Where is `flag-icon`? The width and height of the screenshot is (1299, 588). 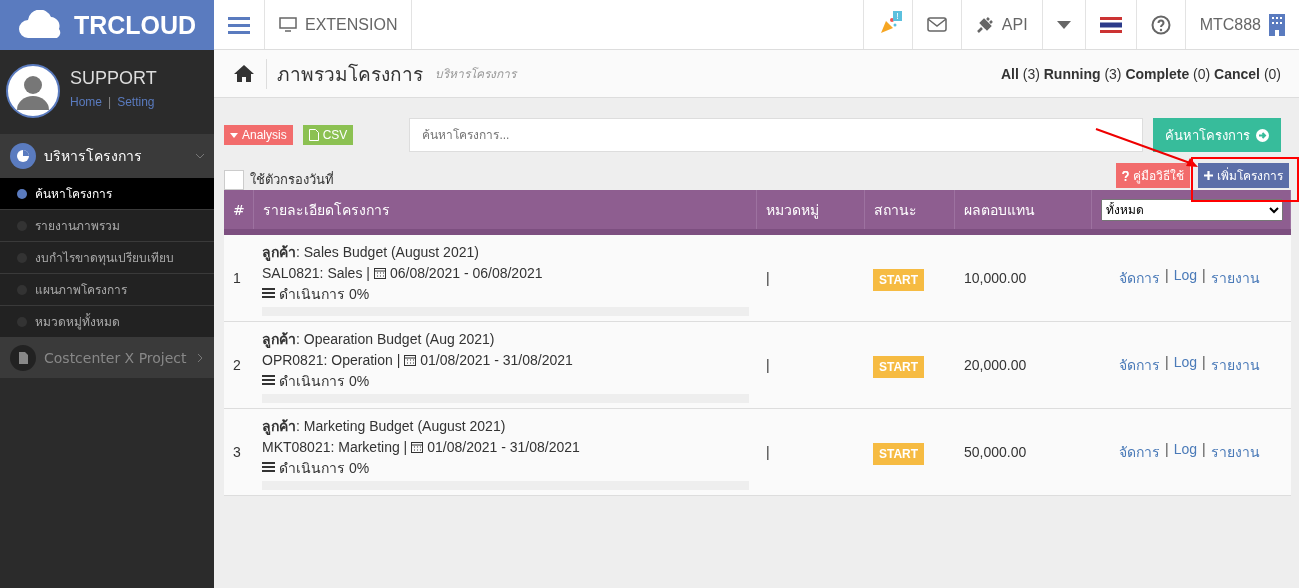
flag-icon is located at coordinates (1110, 24).